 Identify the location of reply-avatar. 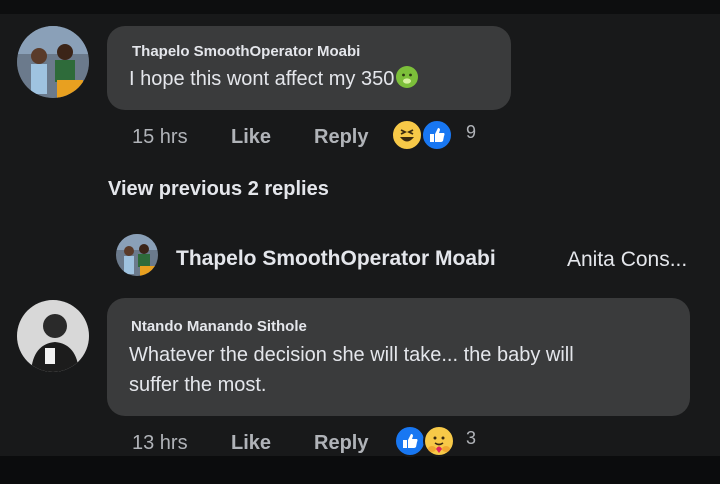
(137, 255).